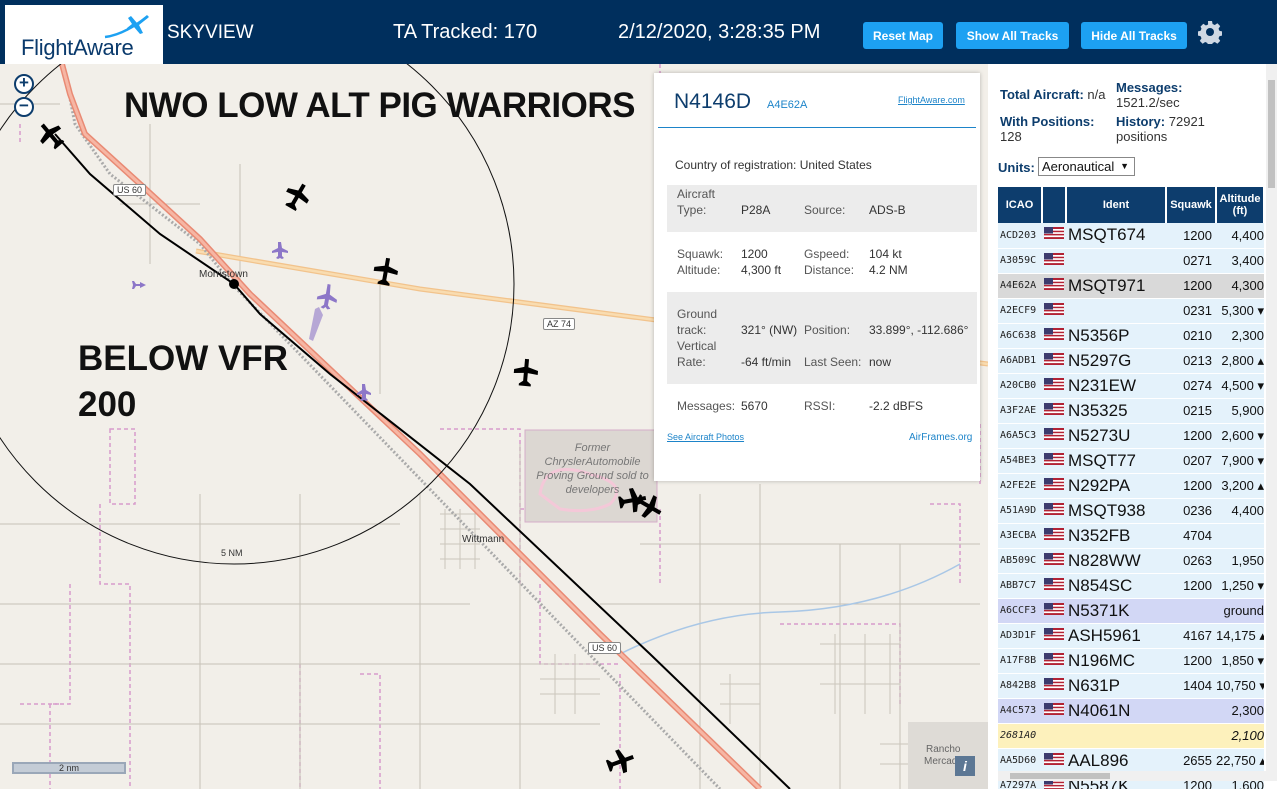 This screenshot has width=1277, height=789. What do you see at coordinates (833, 362) in the screenshot?
I see `last-seen-label: Last Seen:` at bounding box center [833, 362].